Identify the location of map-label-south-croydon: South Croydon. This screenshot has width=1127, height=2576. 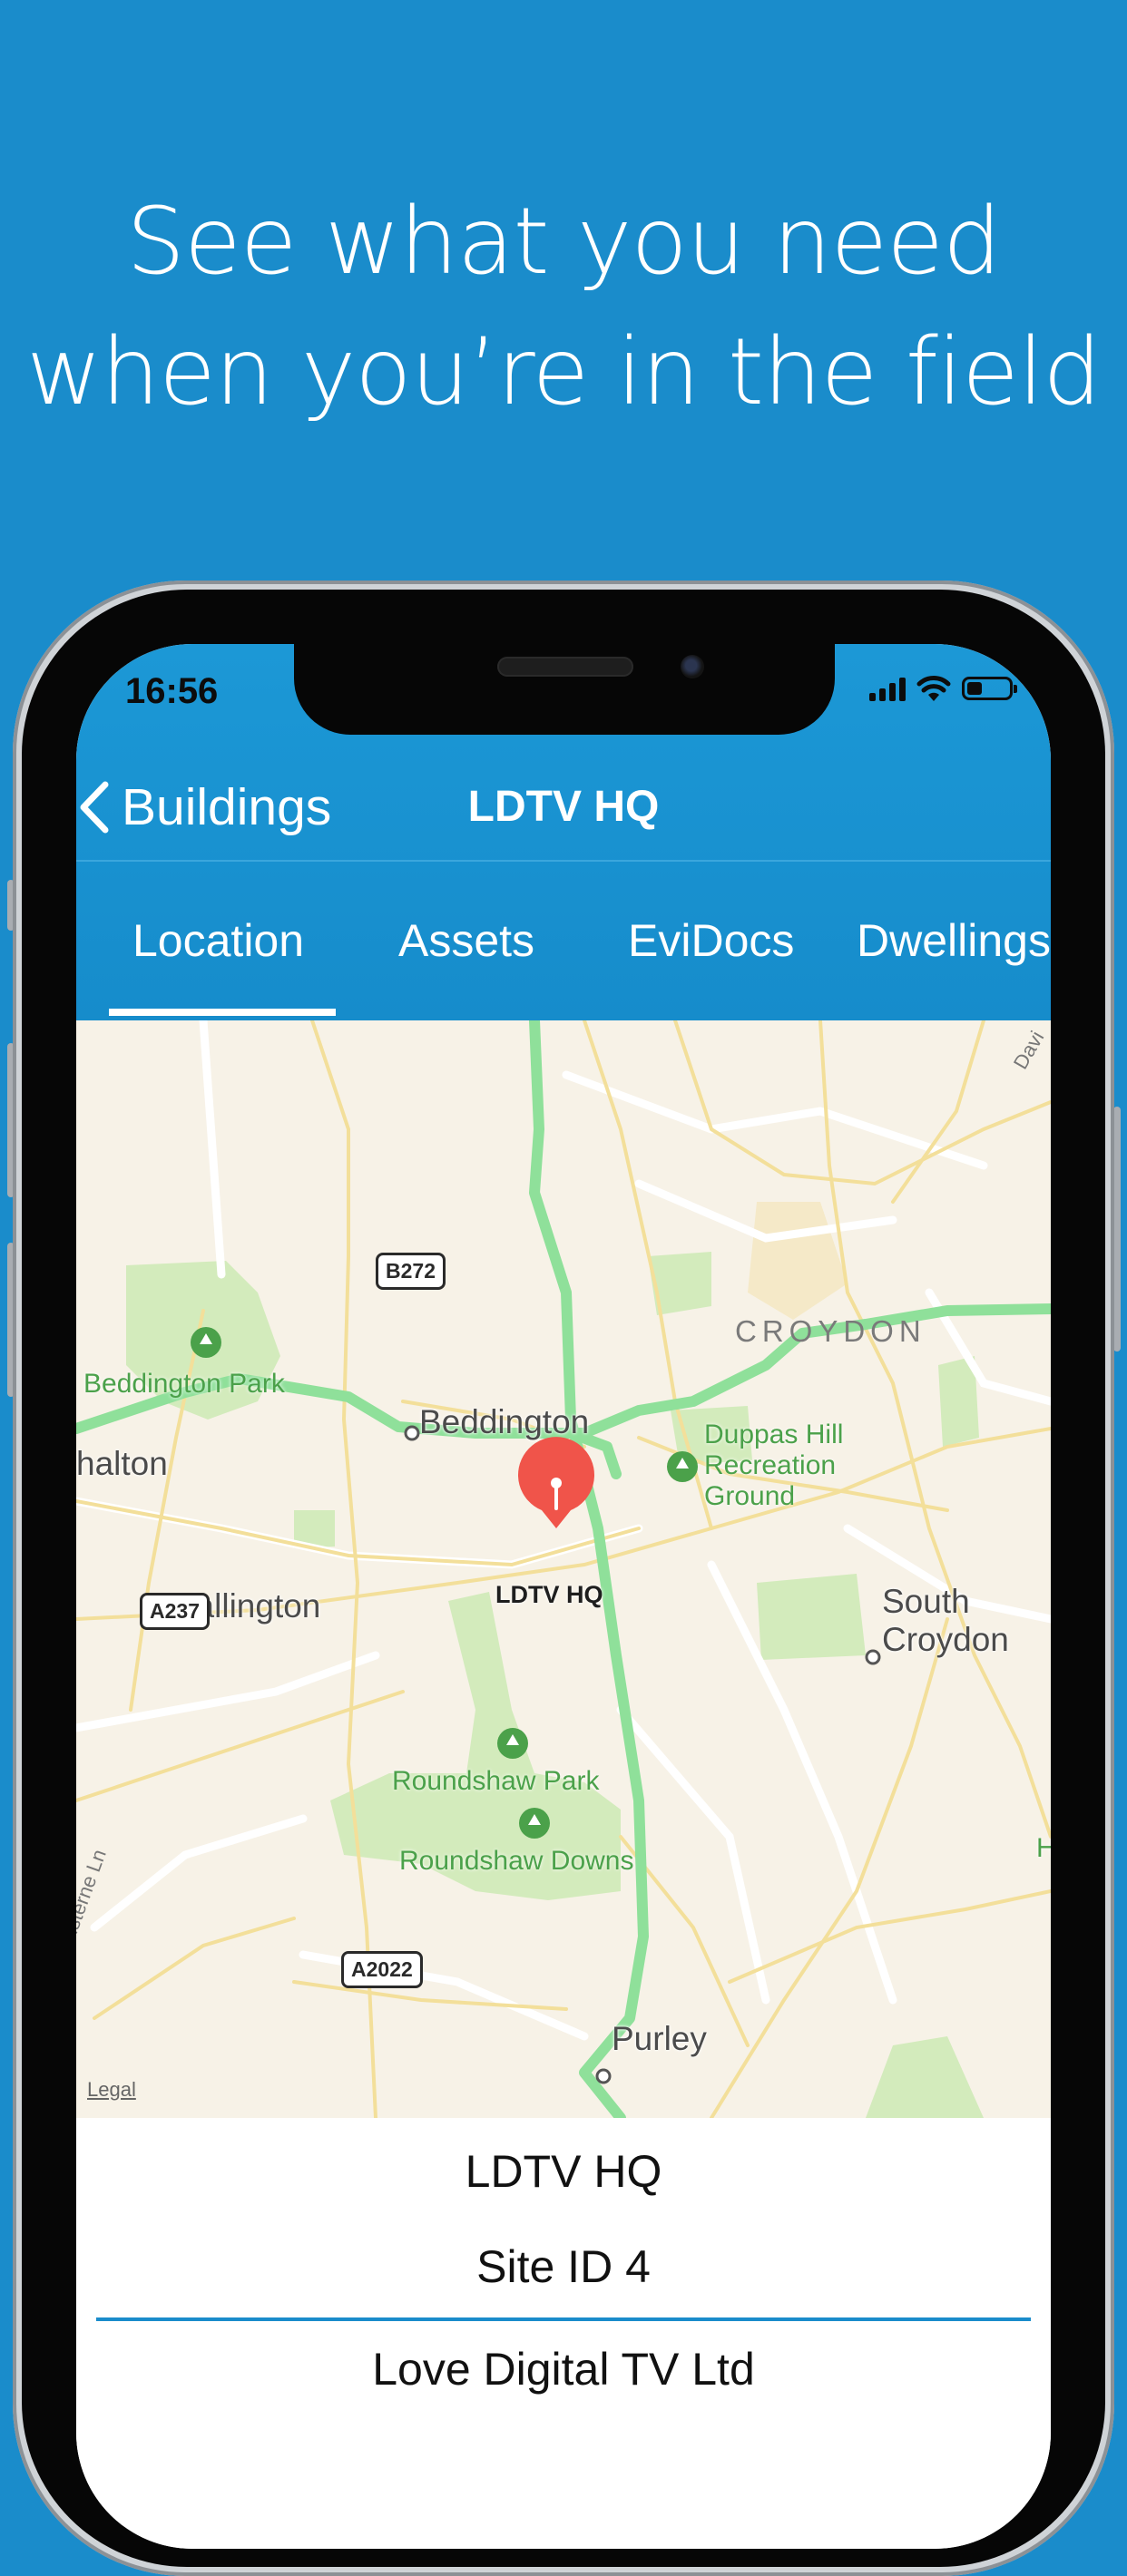
(945, 1621).